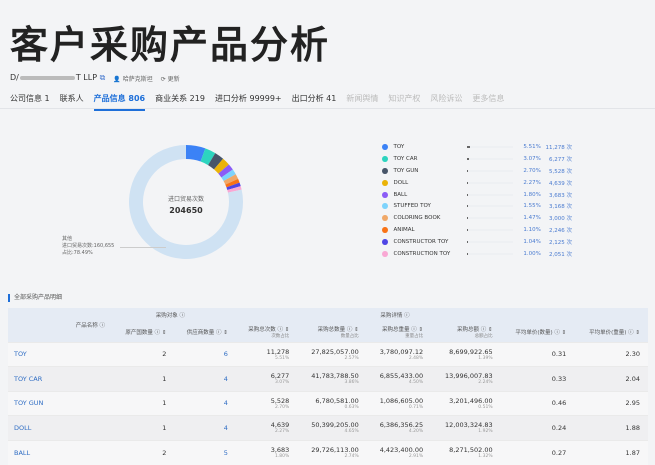 Image resolution: width=655 pixels, height=465 pixels. Describe the element at coordinates (332, 354) in the screenshot. I see `qty-cell: 27,825,057.00 2.57%` at that location.